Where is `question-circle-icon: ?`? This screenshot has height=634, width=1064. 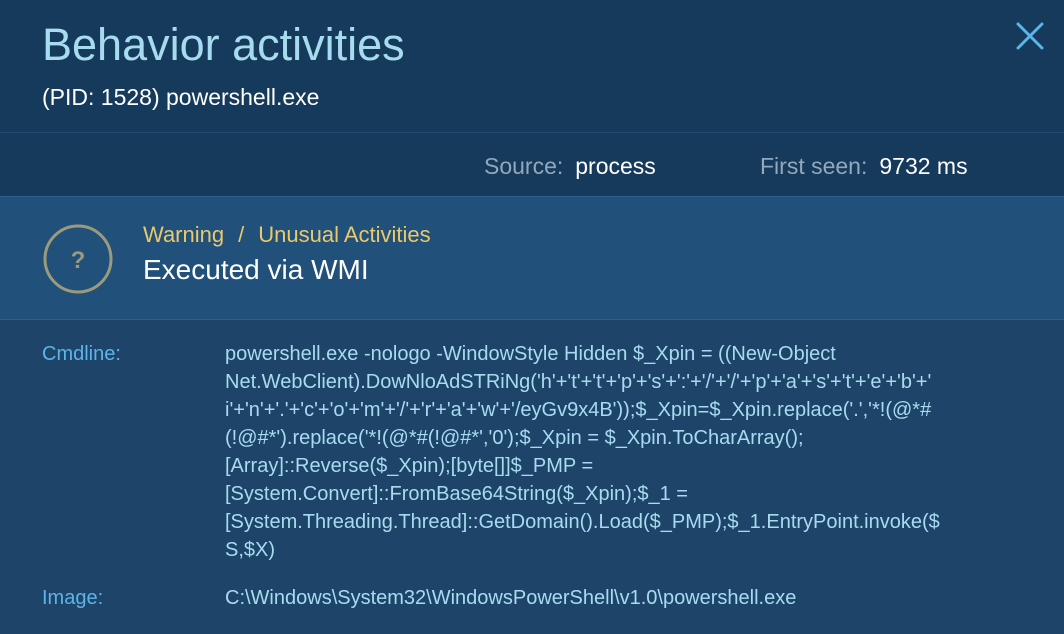 question-circle-icon: ? is located at coordinates (78, 259).